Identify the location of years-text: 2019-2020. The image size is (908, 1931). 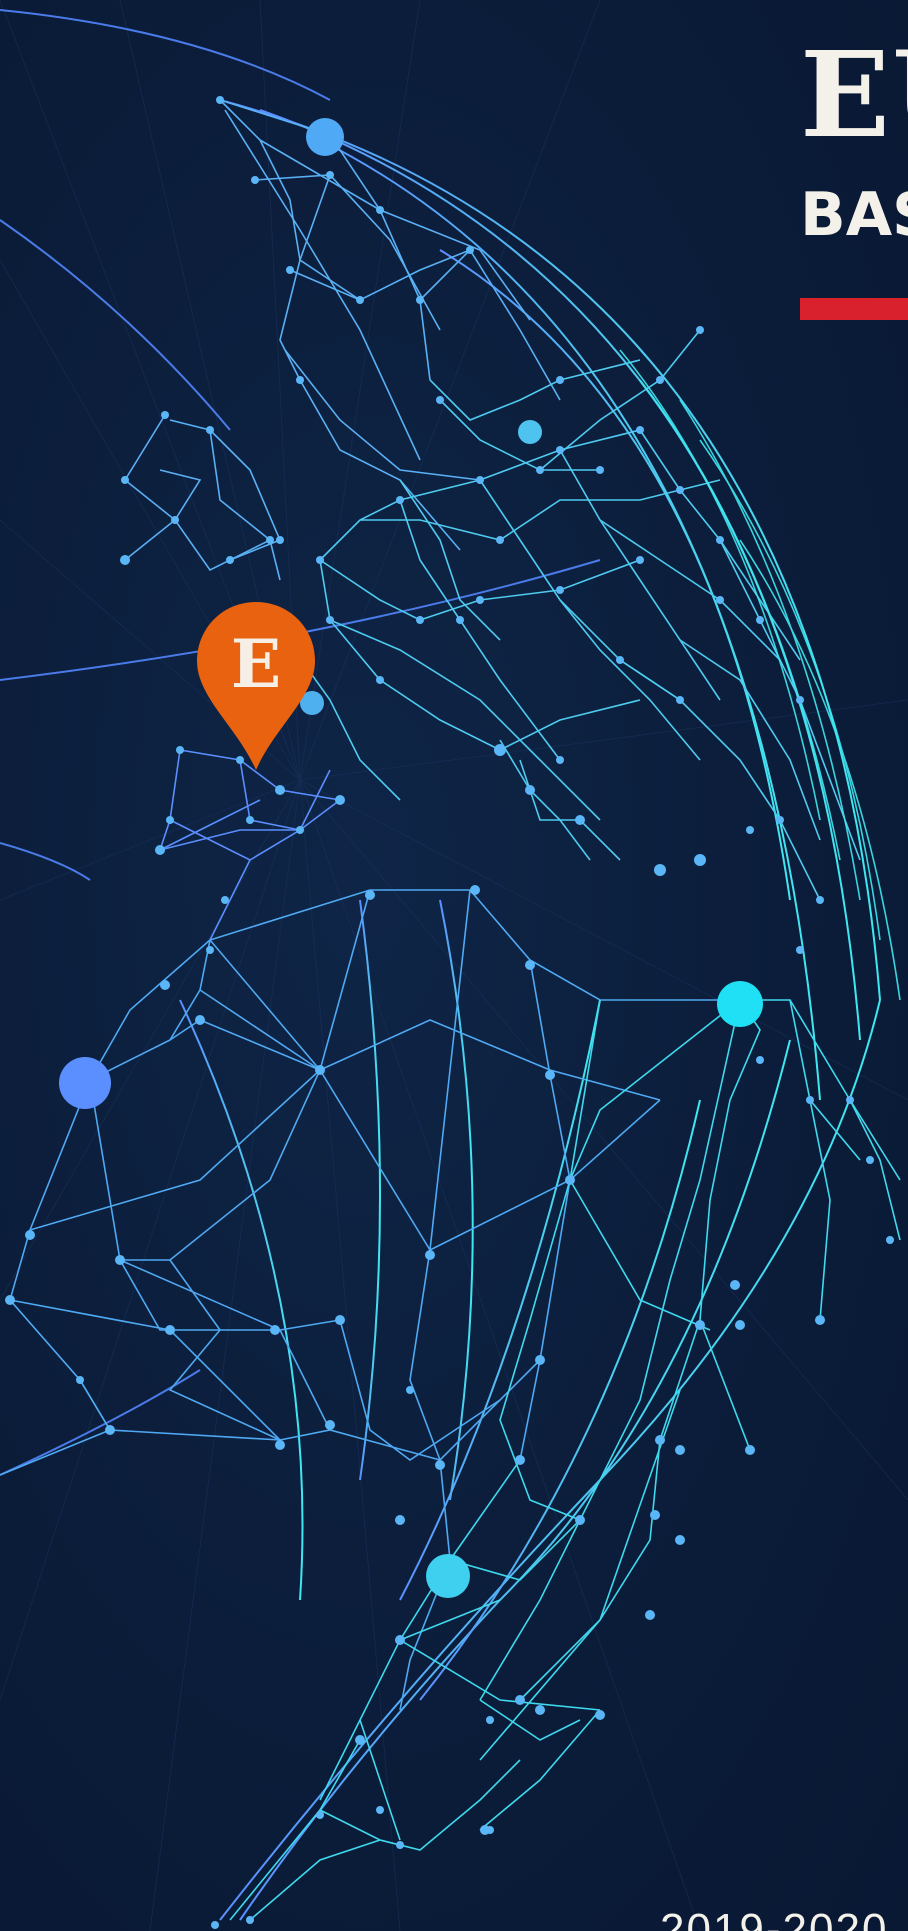
(774, 1918).